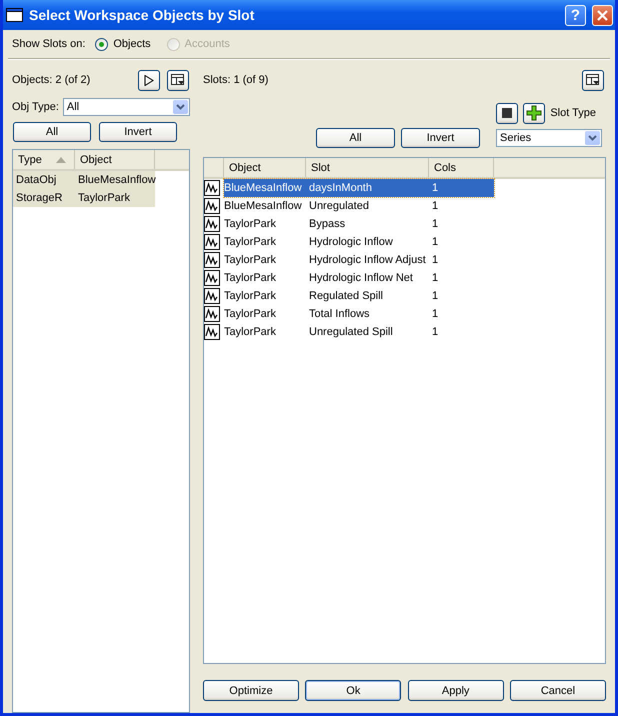 This screenshot has height=716, width=618. What do you see at coordinates (534, 113) in the screenshot?
I see `add-icon` at bounding box center [534, 113].